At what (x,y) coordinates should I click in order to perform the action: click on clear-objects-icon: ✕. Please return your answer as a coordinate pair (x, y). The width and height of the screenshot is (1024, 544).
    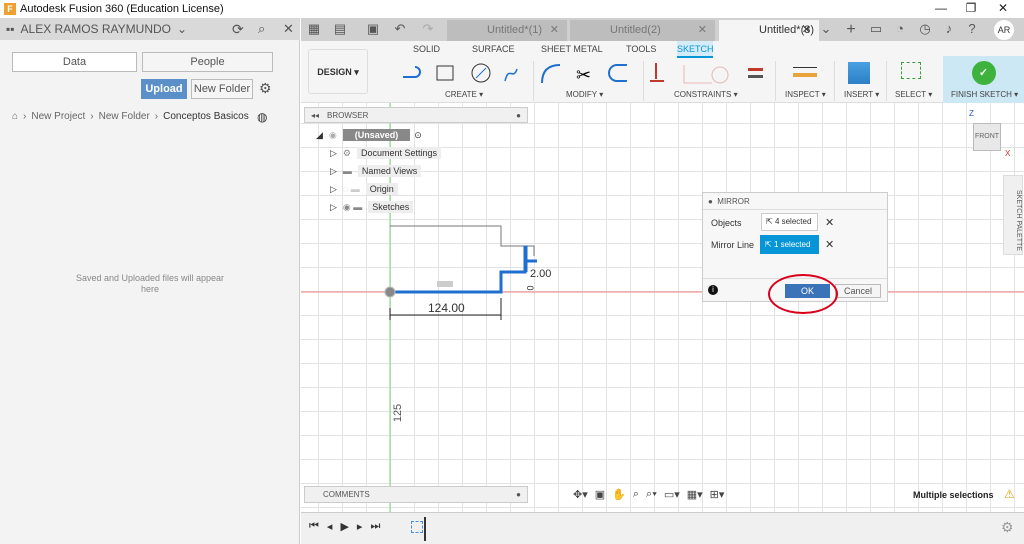
    Looking at the image, I should click on (829, 222).